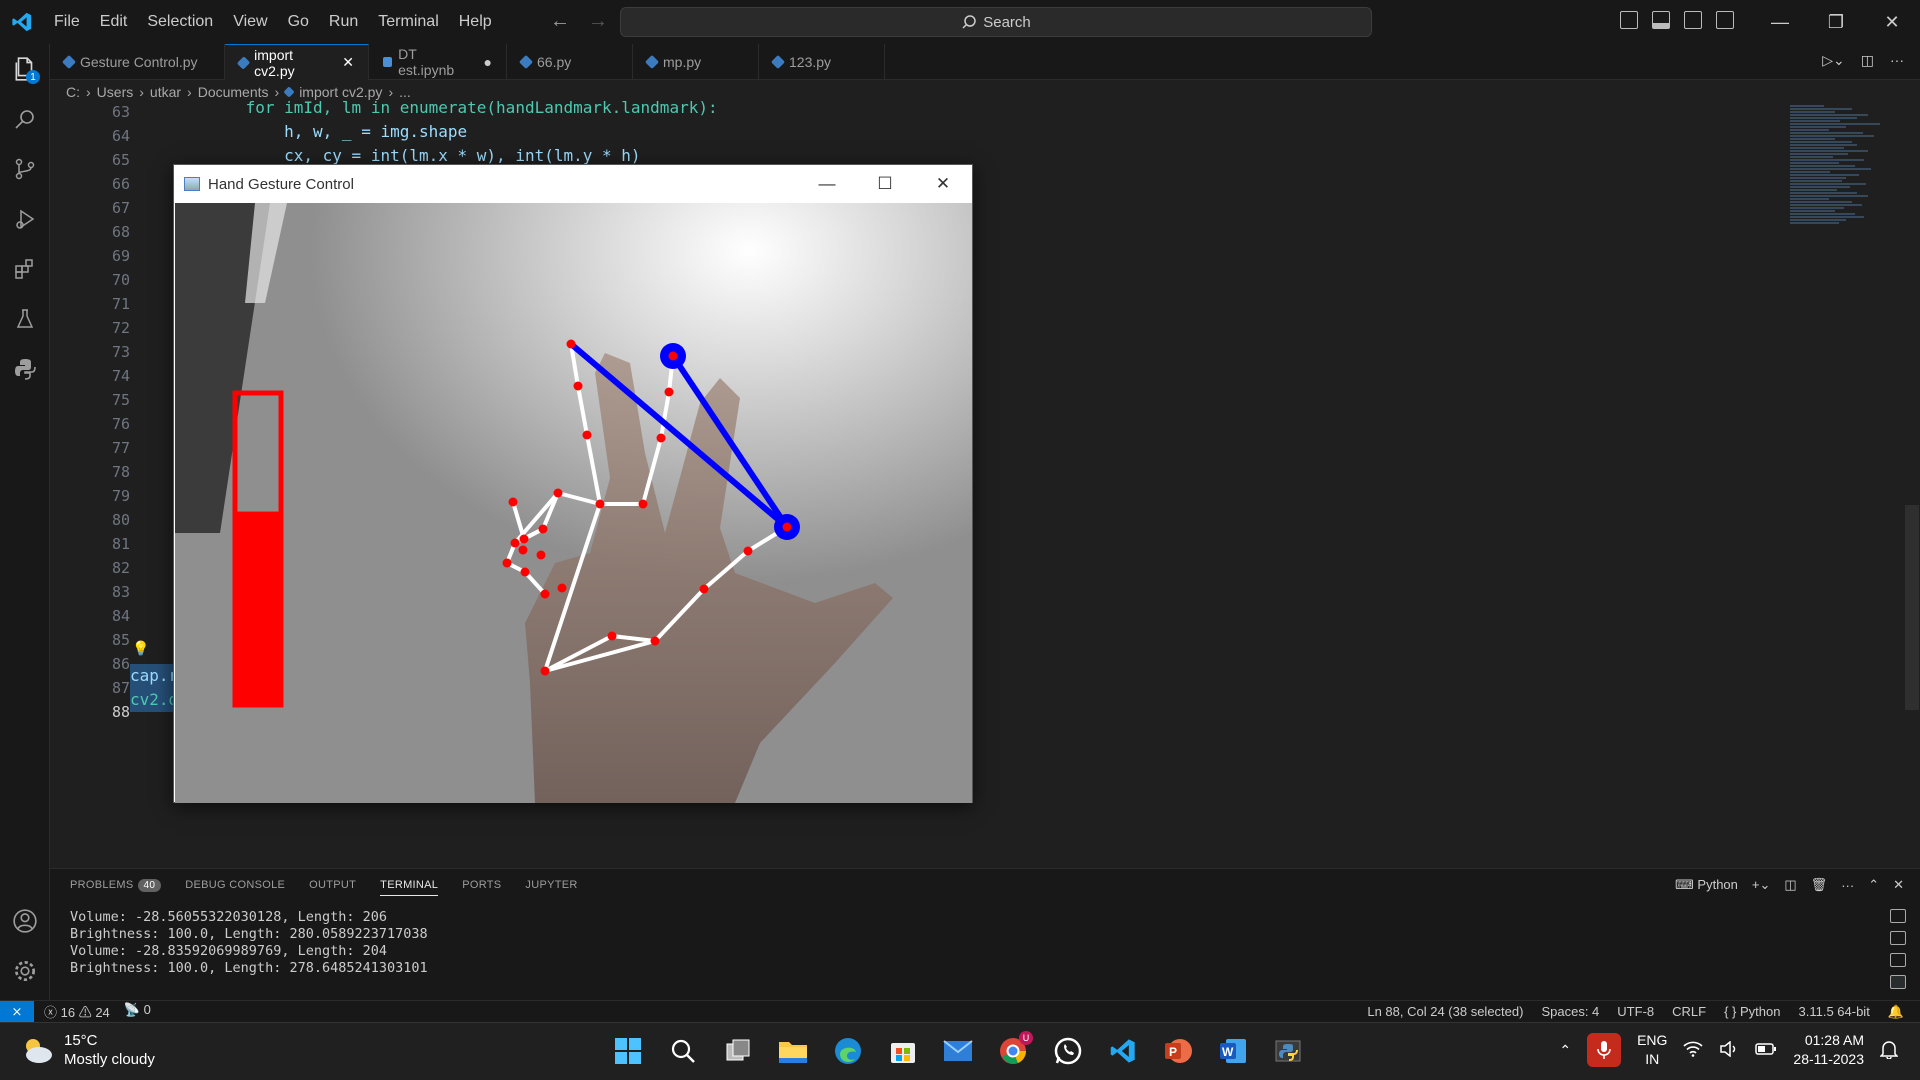  What do you see at coordinates (25, 319) in the screenshot?
I see `testing-flask-icon` at bounding box center [25, 319].